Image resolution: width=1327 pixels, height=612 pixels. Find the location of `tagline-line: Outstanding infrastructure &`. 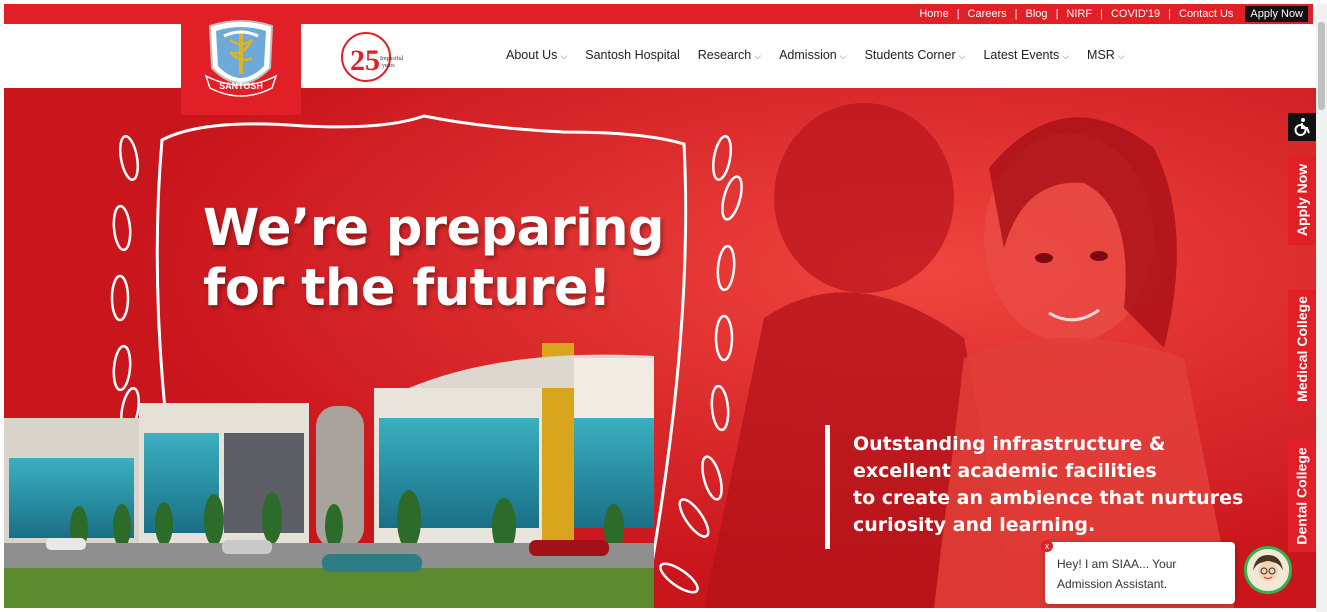

tagline-line: Outstanding infrastructure & is located at coordinates (1009, 444).